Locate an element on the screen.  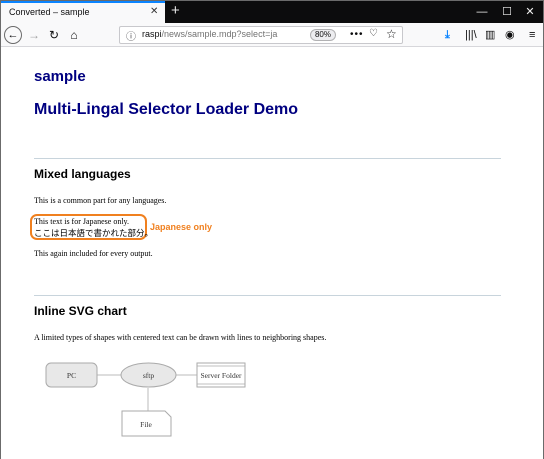
new-tab-icon: + is located at coordinates (175, 11).